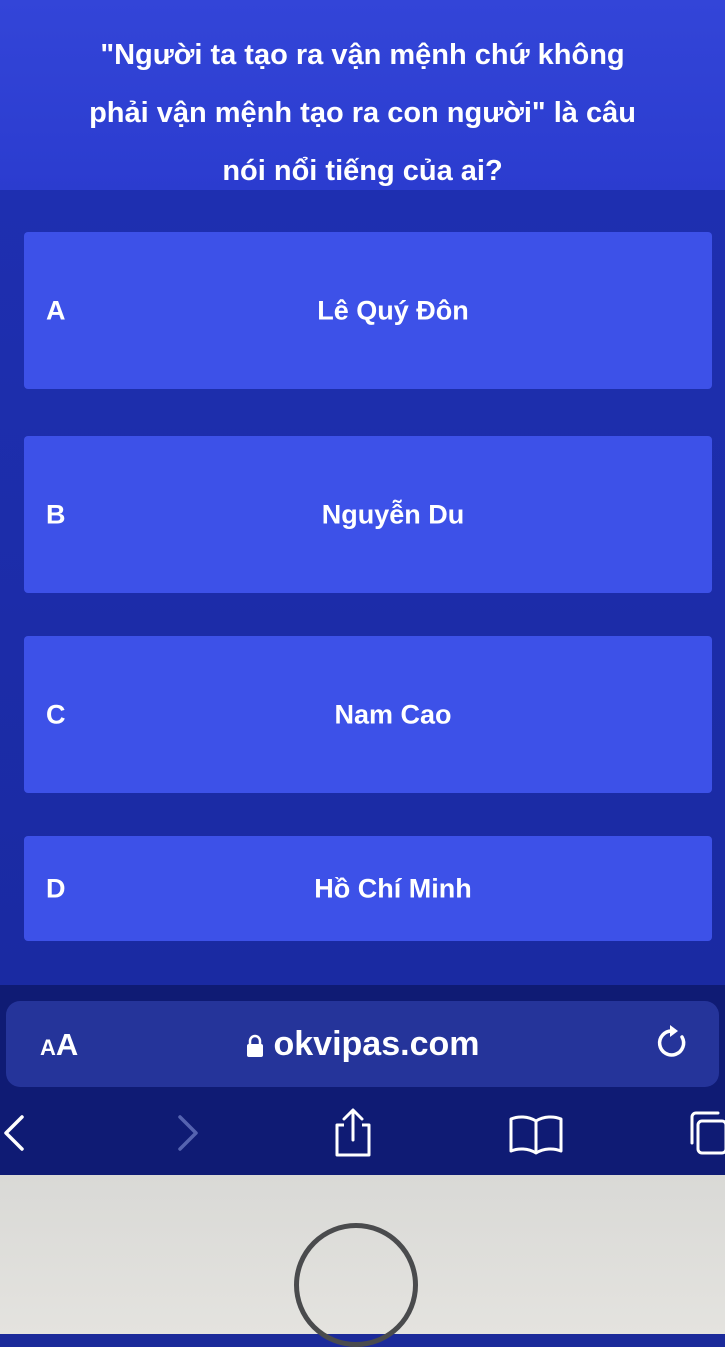  I want to click on browser-toolbar, so click(362, 1138).